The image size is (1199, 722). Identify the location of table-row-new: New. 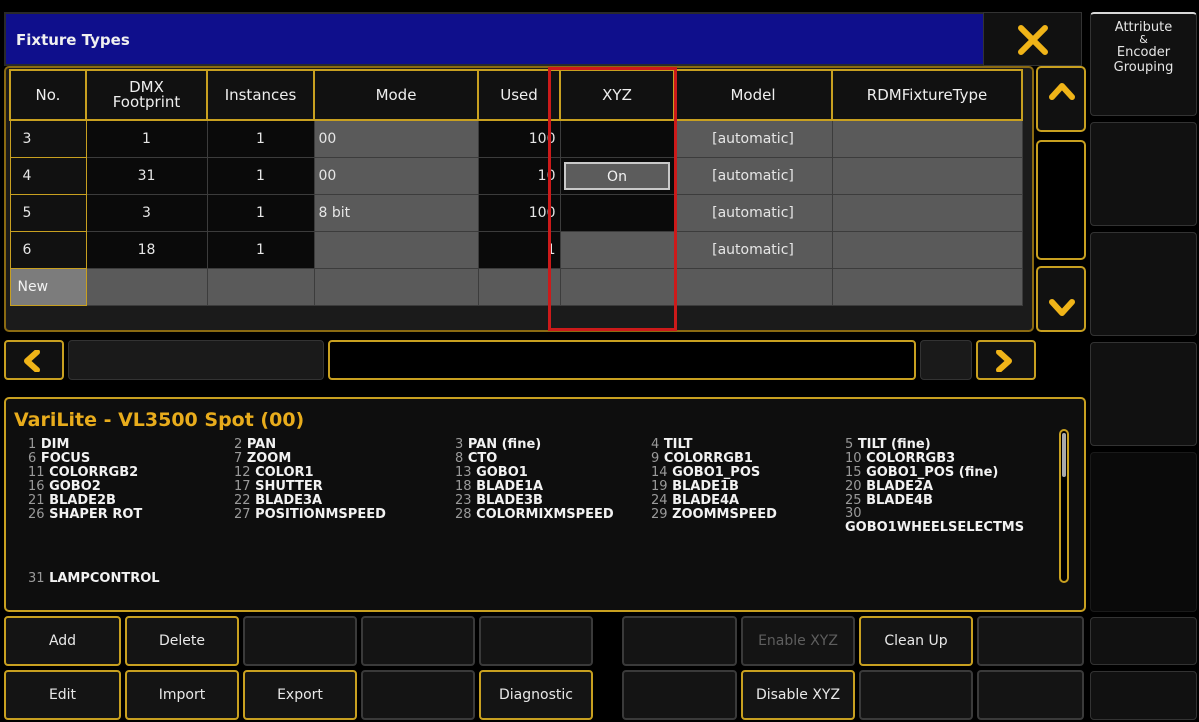
(516, 286).